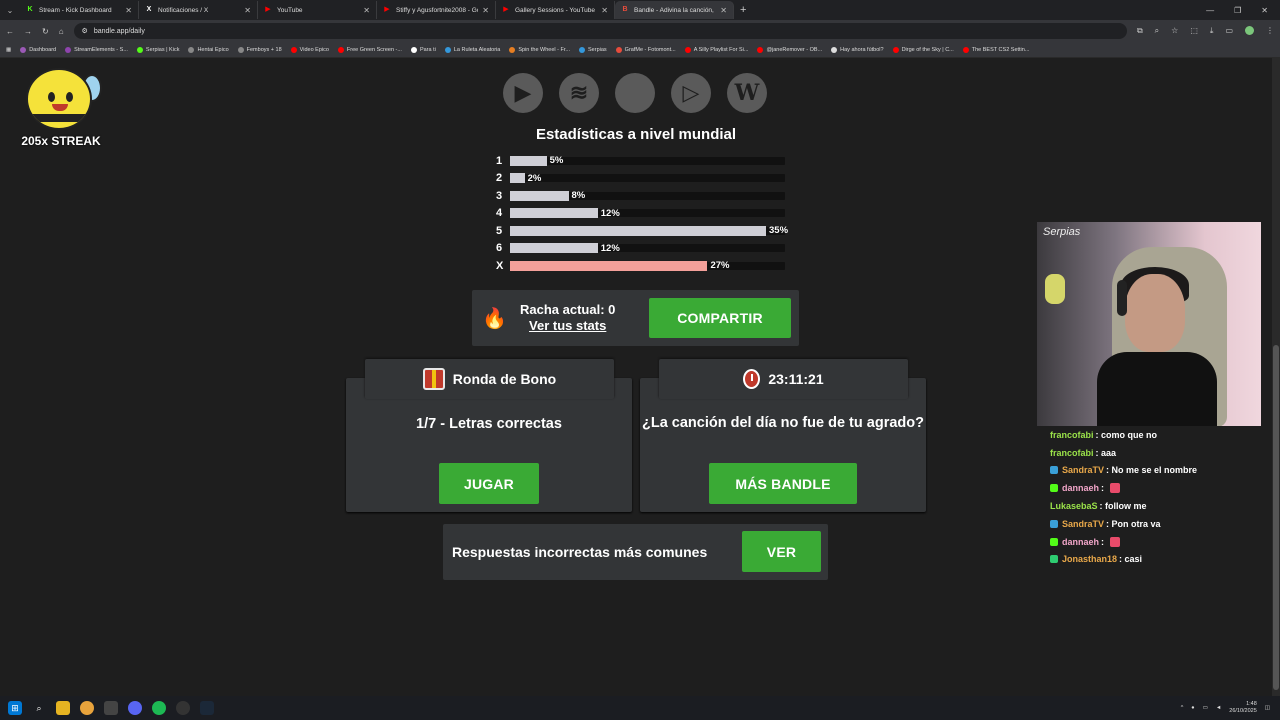 This screenshot has height=720, width=1280. I want to click on mic-icon: ●, so click(1192, 708).